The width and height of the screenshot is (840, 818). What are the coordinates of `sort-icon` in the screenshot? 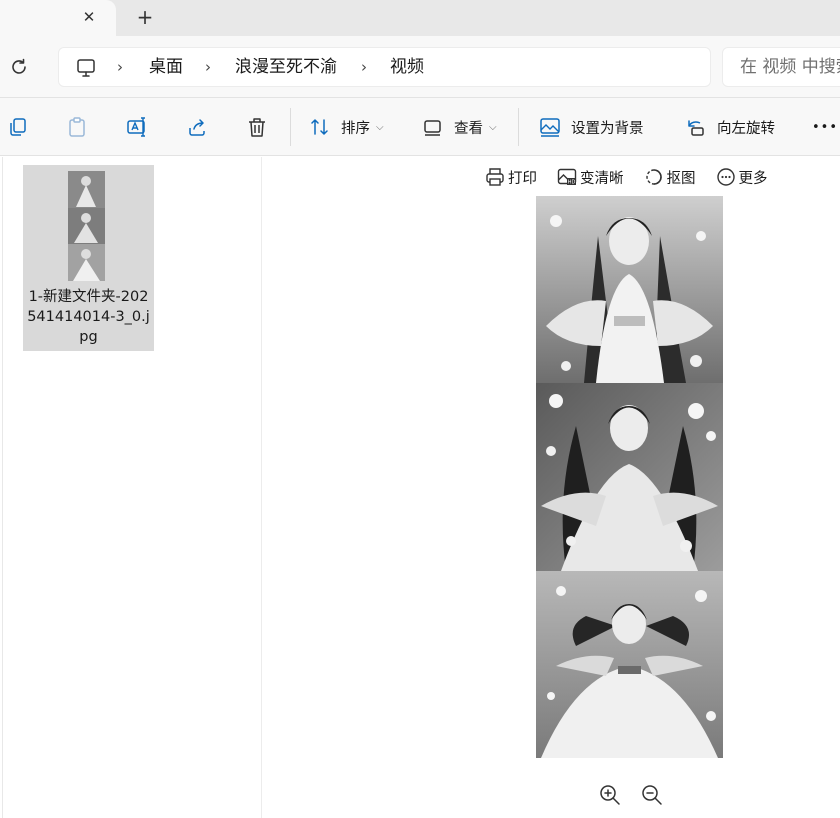 It's located at (319, 127).